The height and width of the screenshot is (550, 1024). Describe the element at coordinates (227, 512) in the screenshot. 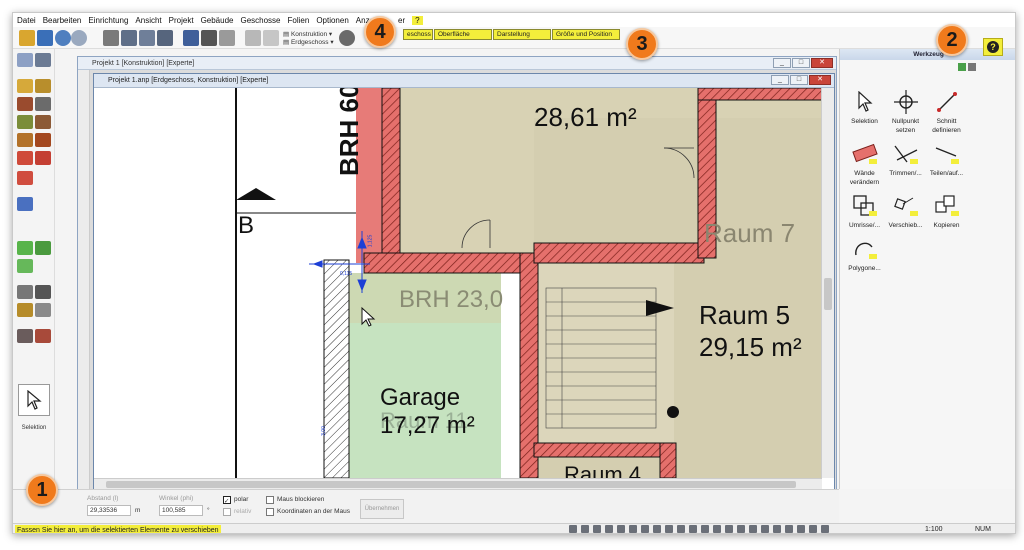

I see `relativ-checkbox` at that location.